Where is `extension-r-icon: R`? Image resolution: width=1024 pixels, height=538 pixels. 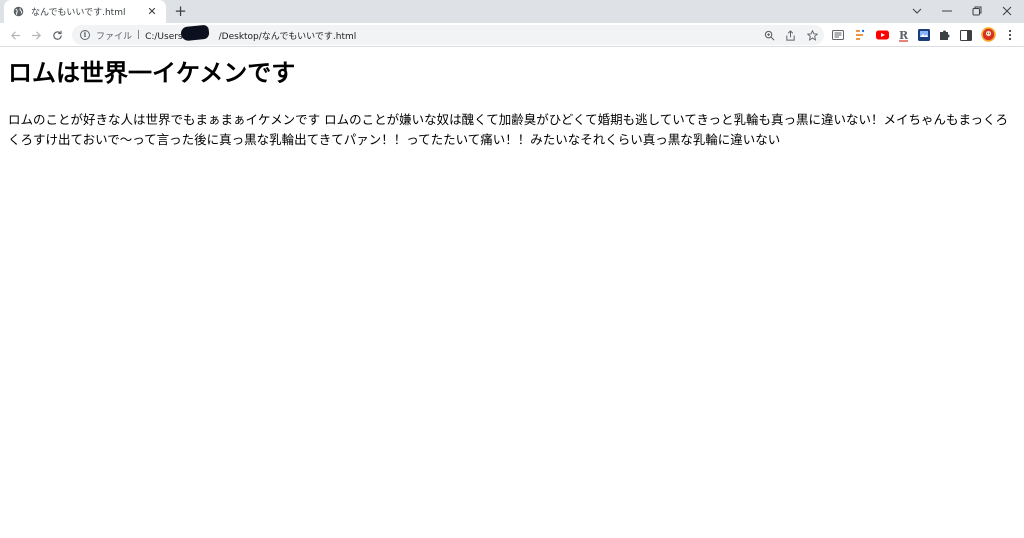 extension-r-icon: R is located at coordinates (903, 35).